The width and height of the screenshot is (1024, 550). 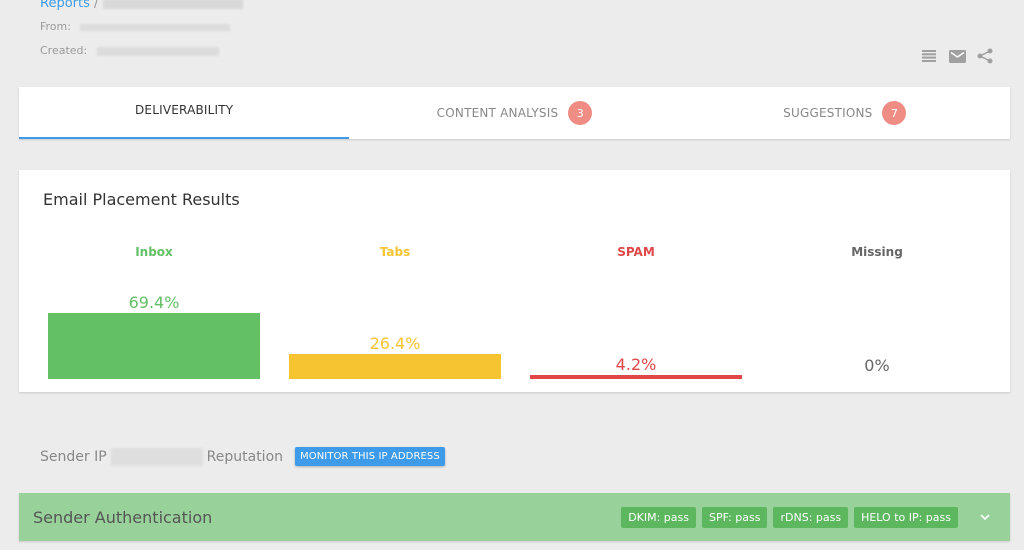 What do you see at coordinates (395, 343) in the screenshot?
I see `percentage-label: 26.4%` at bounding box center [395, 343].